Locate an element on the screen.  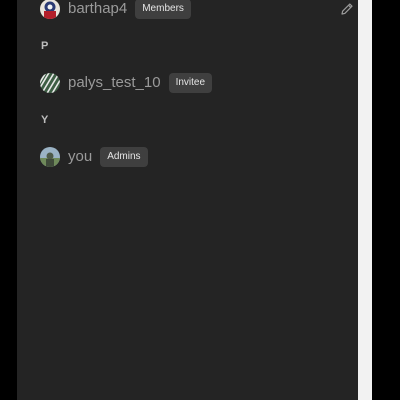
avatar-barthap4-image is located at coordinates (50, 9).